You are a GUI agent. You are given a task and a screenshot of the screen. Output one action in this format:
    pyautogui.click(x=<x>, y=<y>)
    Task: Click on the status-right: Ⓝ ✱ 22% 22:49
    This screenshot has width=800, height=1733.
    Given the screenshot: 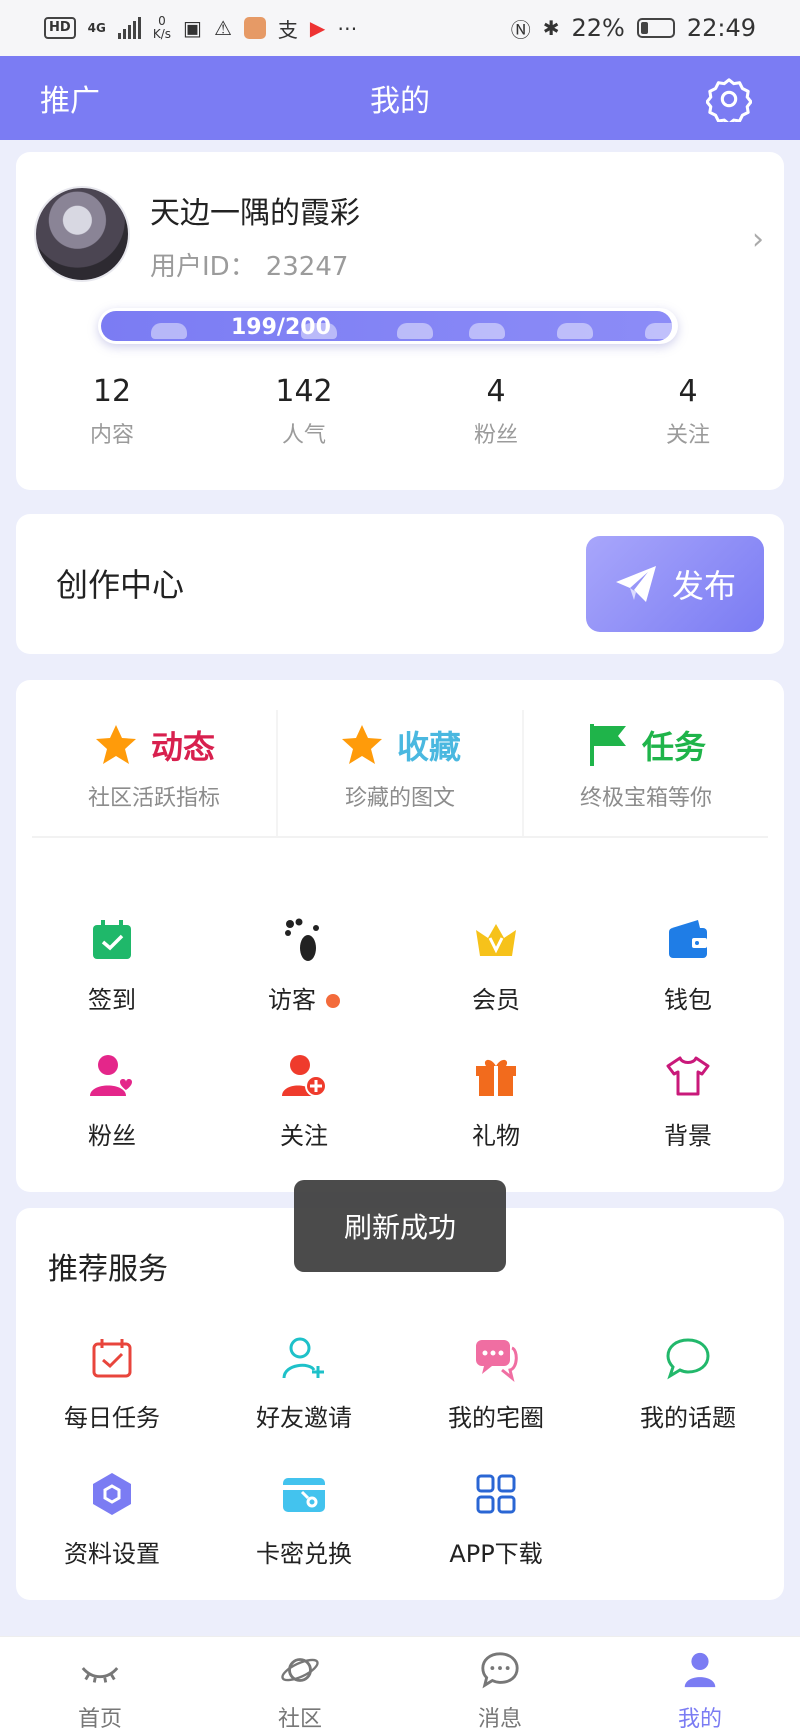 What is the action you would take?
    pyautogui.click(x=633, y=28)
    